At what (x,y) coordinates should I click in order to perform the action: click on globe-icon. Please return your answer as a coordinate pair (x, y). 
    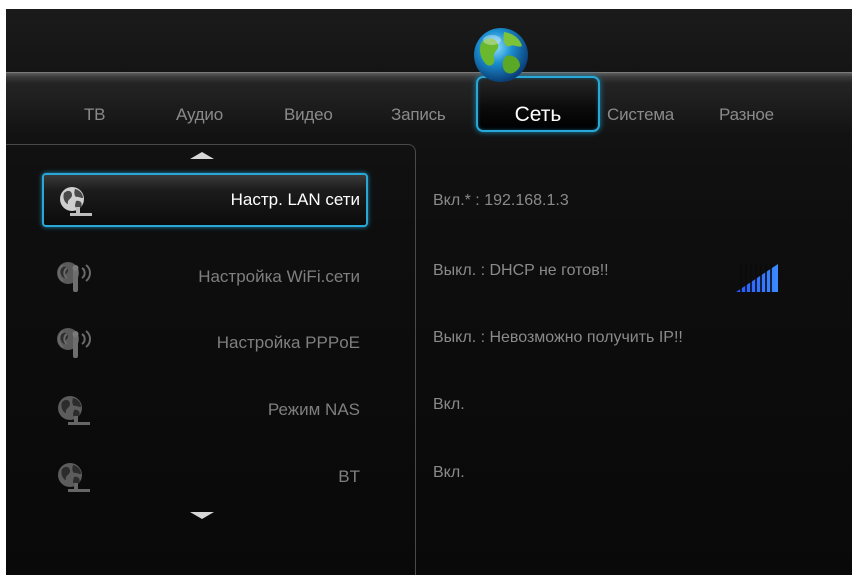
    Looking at the image, I should click on (501, 55).